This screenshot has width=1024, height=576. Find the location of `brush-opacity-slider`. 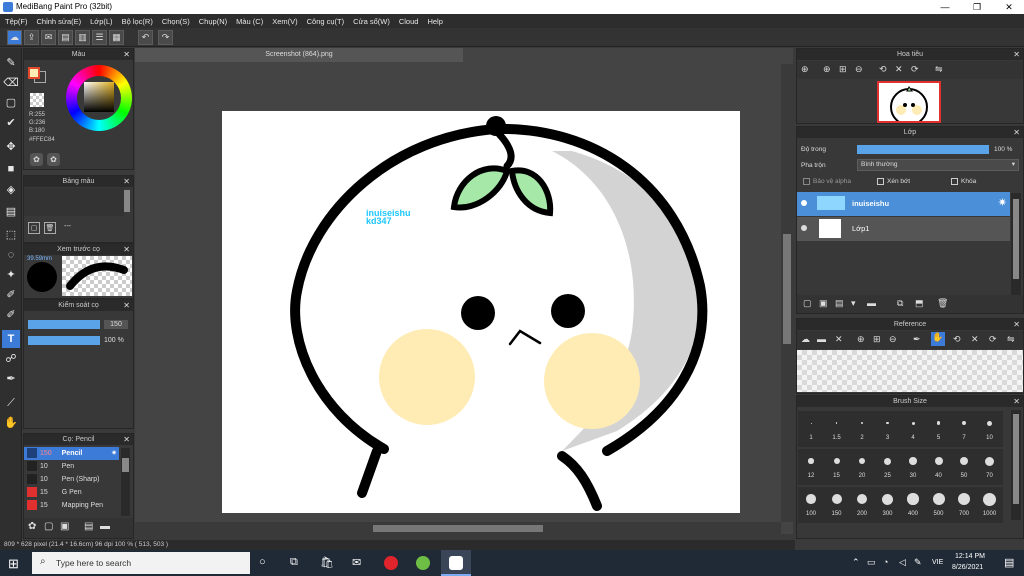

brush-opacity-slider is located at coordinates (64, 340).